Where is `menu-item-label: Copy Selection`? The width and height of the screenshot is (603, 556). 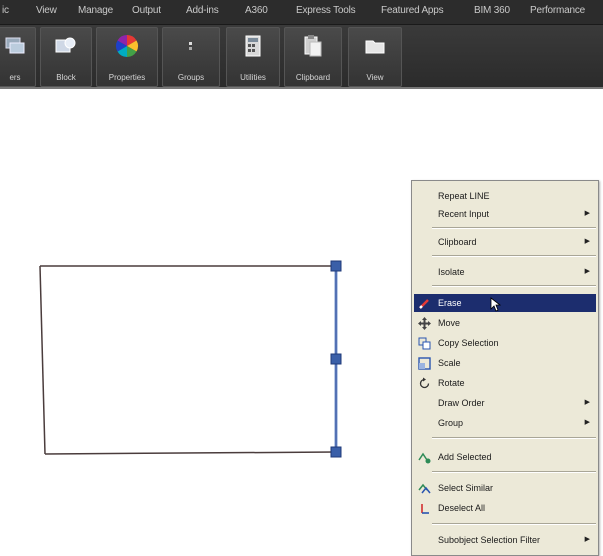
menu-item-label: Copy Selection is located at coordinates (468, 343).